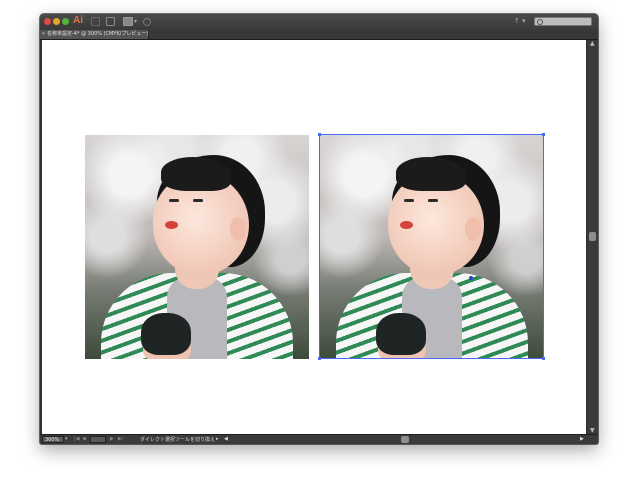 Image resolution: width=640 pixels, height=480 pixels. What do you see at coordinates (47, 21) in the screenshot?
I see `close-window-button` at bounding box center [47, 21].